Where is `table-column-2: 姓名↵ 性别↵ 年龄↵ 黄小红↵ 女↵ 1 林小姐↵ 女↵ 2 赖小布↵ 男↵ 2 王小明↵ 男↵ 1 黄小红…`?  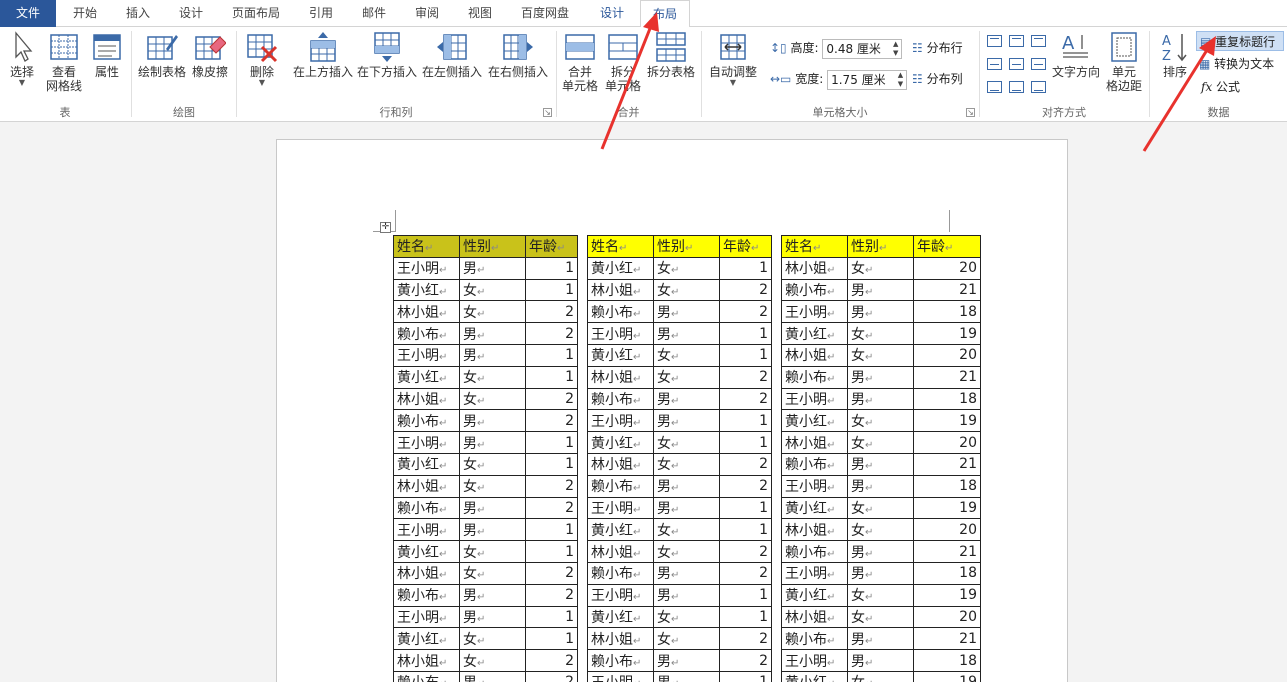 table-column-2: 姓名↵ 性别↵ 年龄↵ 黄小红↵ 女↵ 1 林小姐↵ 女↵ 2 赖小布↵ 男↵ 2 王小明↵ 男↵ 1 黄小红… is located at coordinates (679, 458).